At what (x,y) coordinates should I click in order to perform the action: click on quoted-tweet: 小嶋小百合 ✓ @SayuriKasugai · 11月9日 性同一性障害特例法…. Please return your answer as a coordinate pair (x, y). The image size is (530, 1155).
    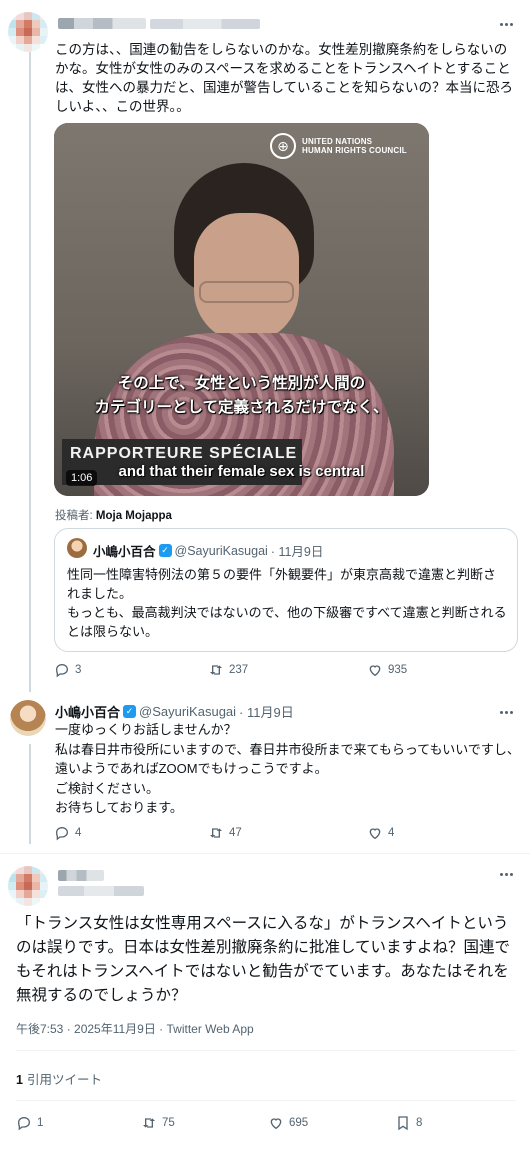
    Looking at the image, I should click on (286, 590).